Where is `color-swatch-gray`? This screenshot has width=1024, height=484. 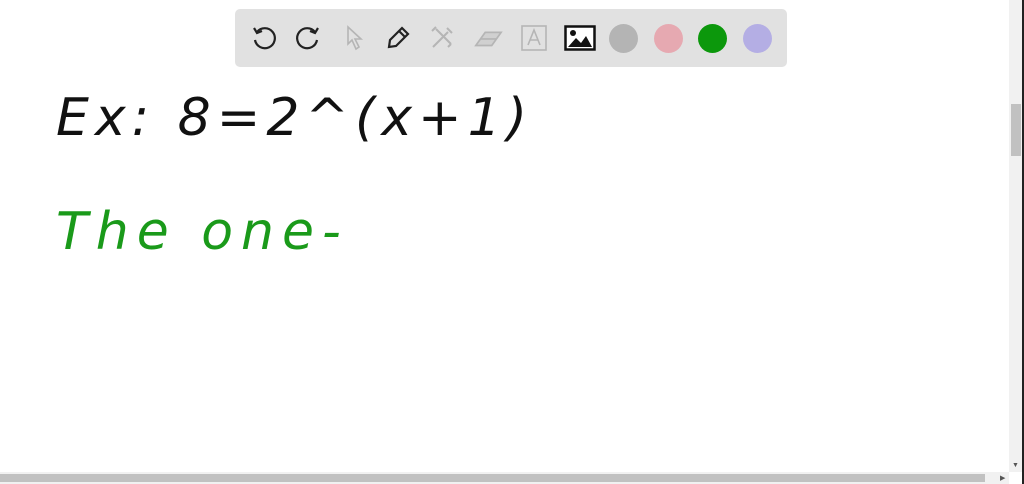
color-swatch-gray is located at coordinates (623, 38).